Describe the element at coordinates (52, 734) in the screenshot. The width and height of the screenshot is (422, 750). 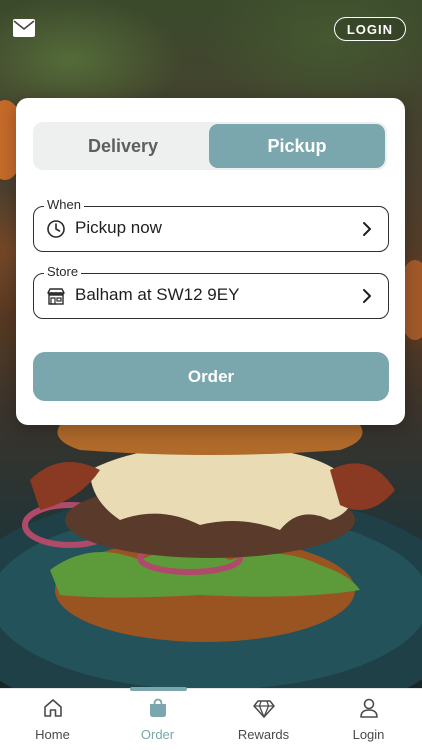
I see `nav-label-home: Home` at that location.